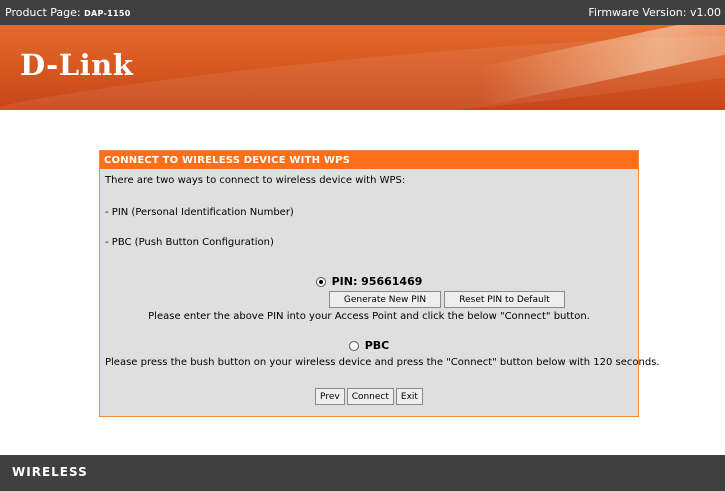 The image size is (725, 491). I want to click on pin-radio-row: PIN: 95661469, so click(369, 281).